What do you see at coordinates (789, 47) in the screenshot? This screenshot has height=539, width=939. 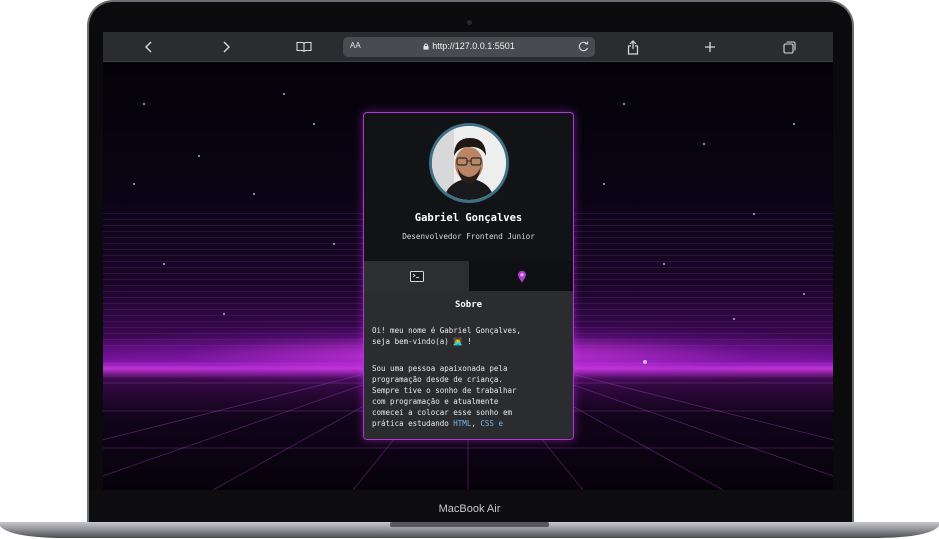 I see `tabs-icon` at bounding box center [789, 47].